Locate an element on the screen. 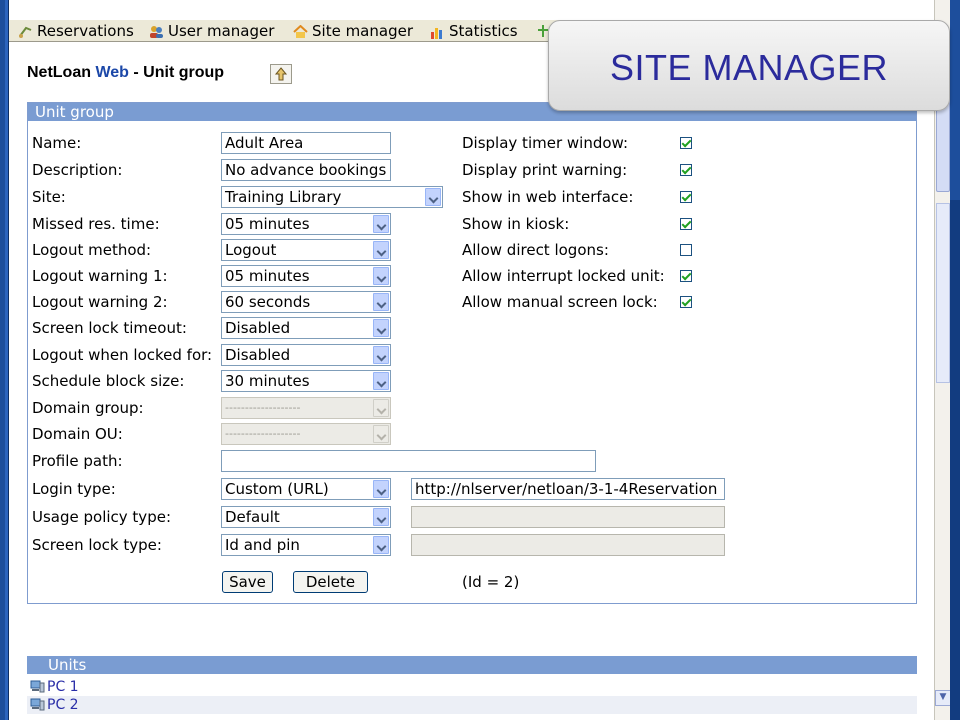 This screenshot has height=720, width=960. nav-reservations-label: Reservations is located at coordinates (85, 31).